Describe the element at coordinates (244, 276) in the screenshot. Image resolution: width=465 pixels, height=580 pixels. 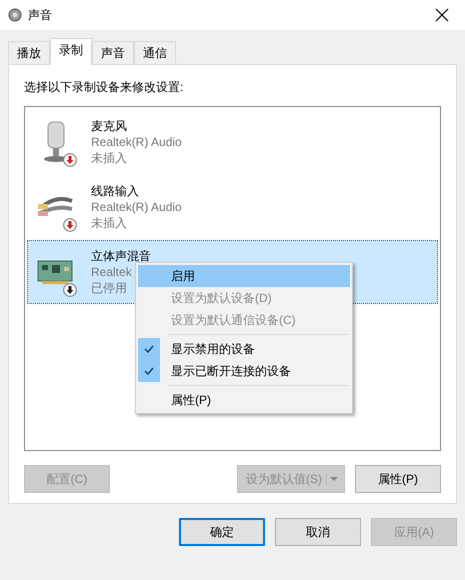
I see `menu-item: 启用` at that location.